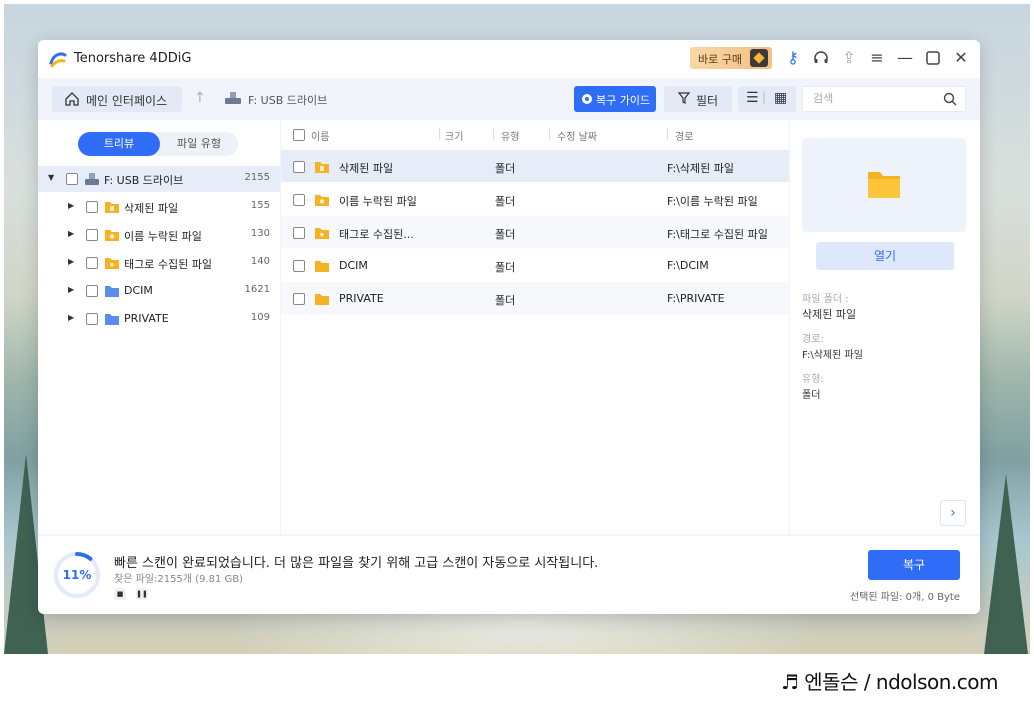  I want to click on column-size: 크기, so click(454, 135).